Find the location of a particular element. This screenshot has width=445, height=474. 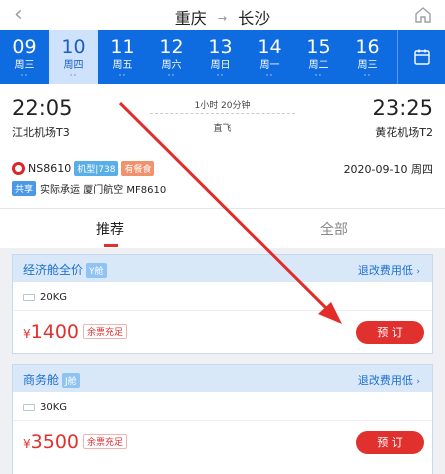

aircraft-tag: 机型|738 is located at coordinates (96, 168).